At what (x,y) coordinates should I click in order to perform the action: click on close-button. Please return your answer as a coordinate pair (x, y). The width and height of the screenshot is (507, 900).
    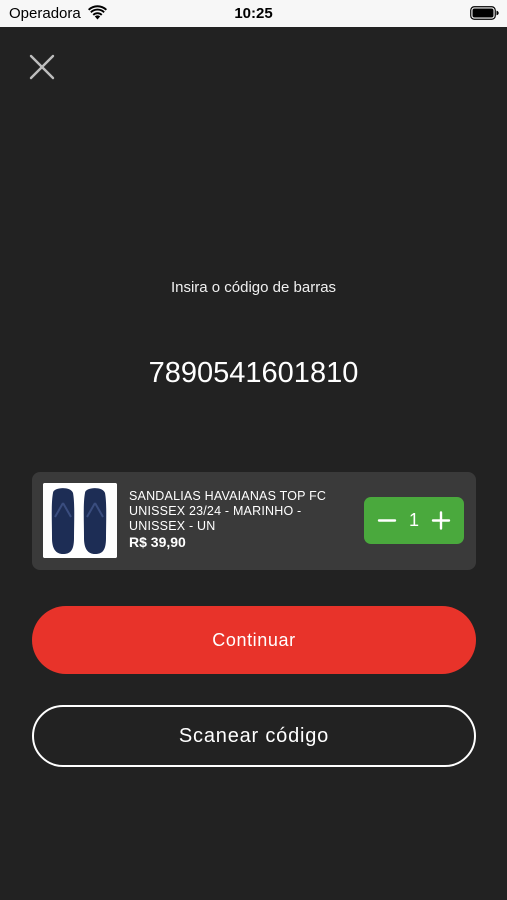
    Looking at the image, I should click on (42, 67).